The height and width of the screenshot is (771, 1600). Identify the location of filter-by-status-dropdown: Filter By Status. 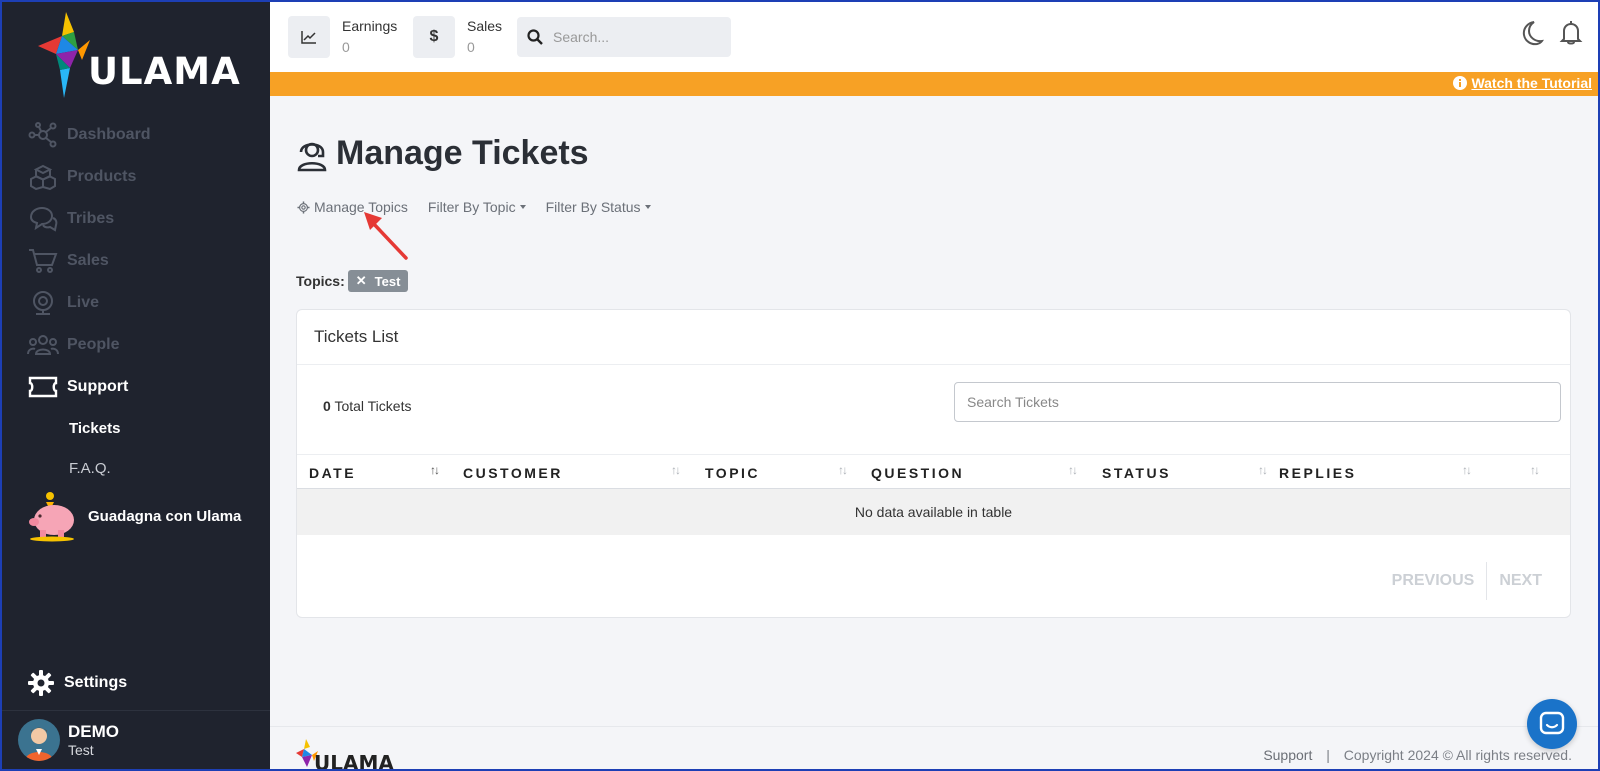
(598, 207).